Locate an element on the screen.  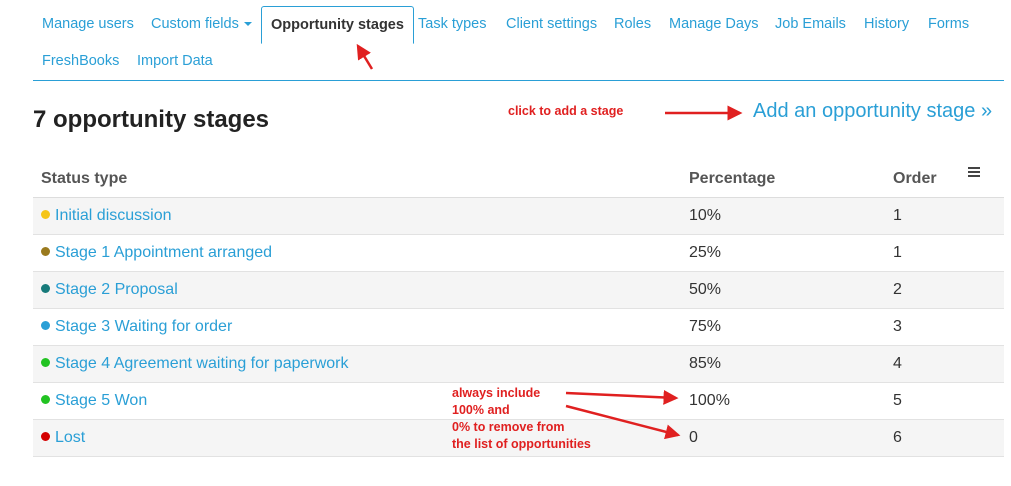
table-row: Initial discussion 10% 1 is located at coordinates (518, 216).